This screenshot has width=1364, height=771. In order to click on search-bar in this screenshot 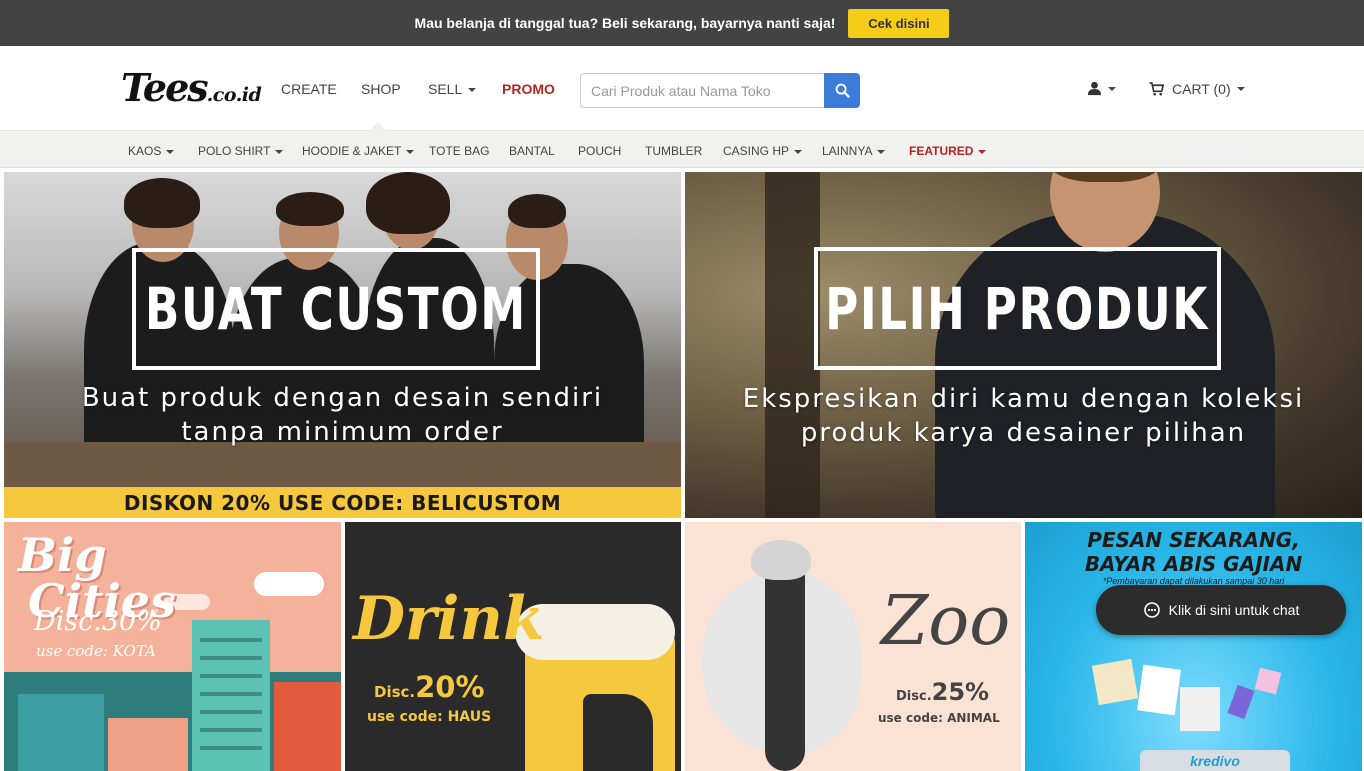, I will do `click(720, 90)`.